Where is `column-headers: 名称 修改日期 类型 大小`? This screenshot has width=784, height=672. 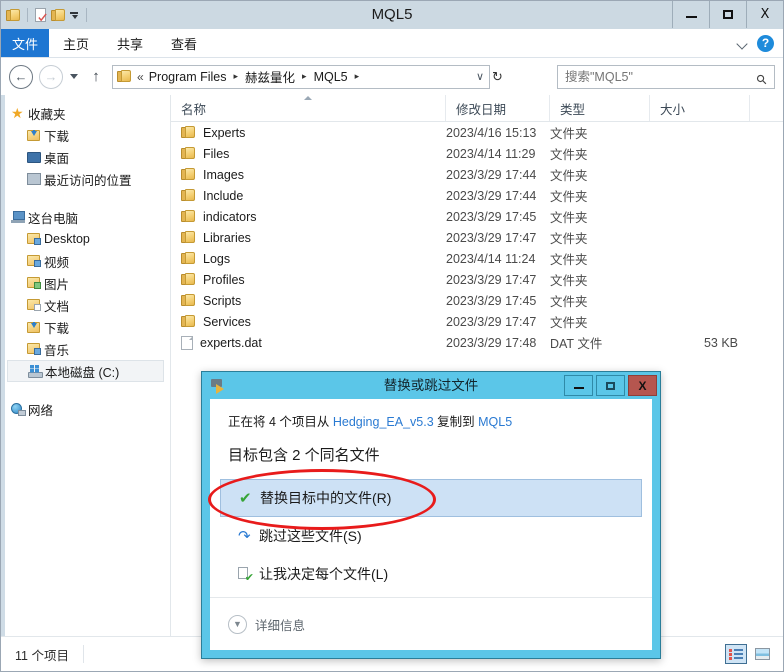 column-headers: 名称 修改日期 类型 大小 is located at coordinates (477, 108).